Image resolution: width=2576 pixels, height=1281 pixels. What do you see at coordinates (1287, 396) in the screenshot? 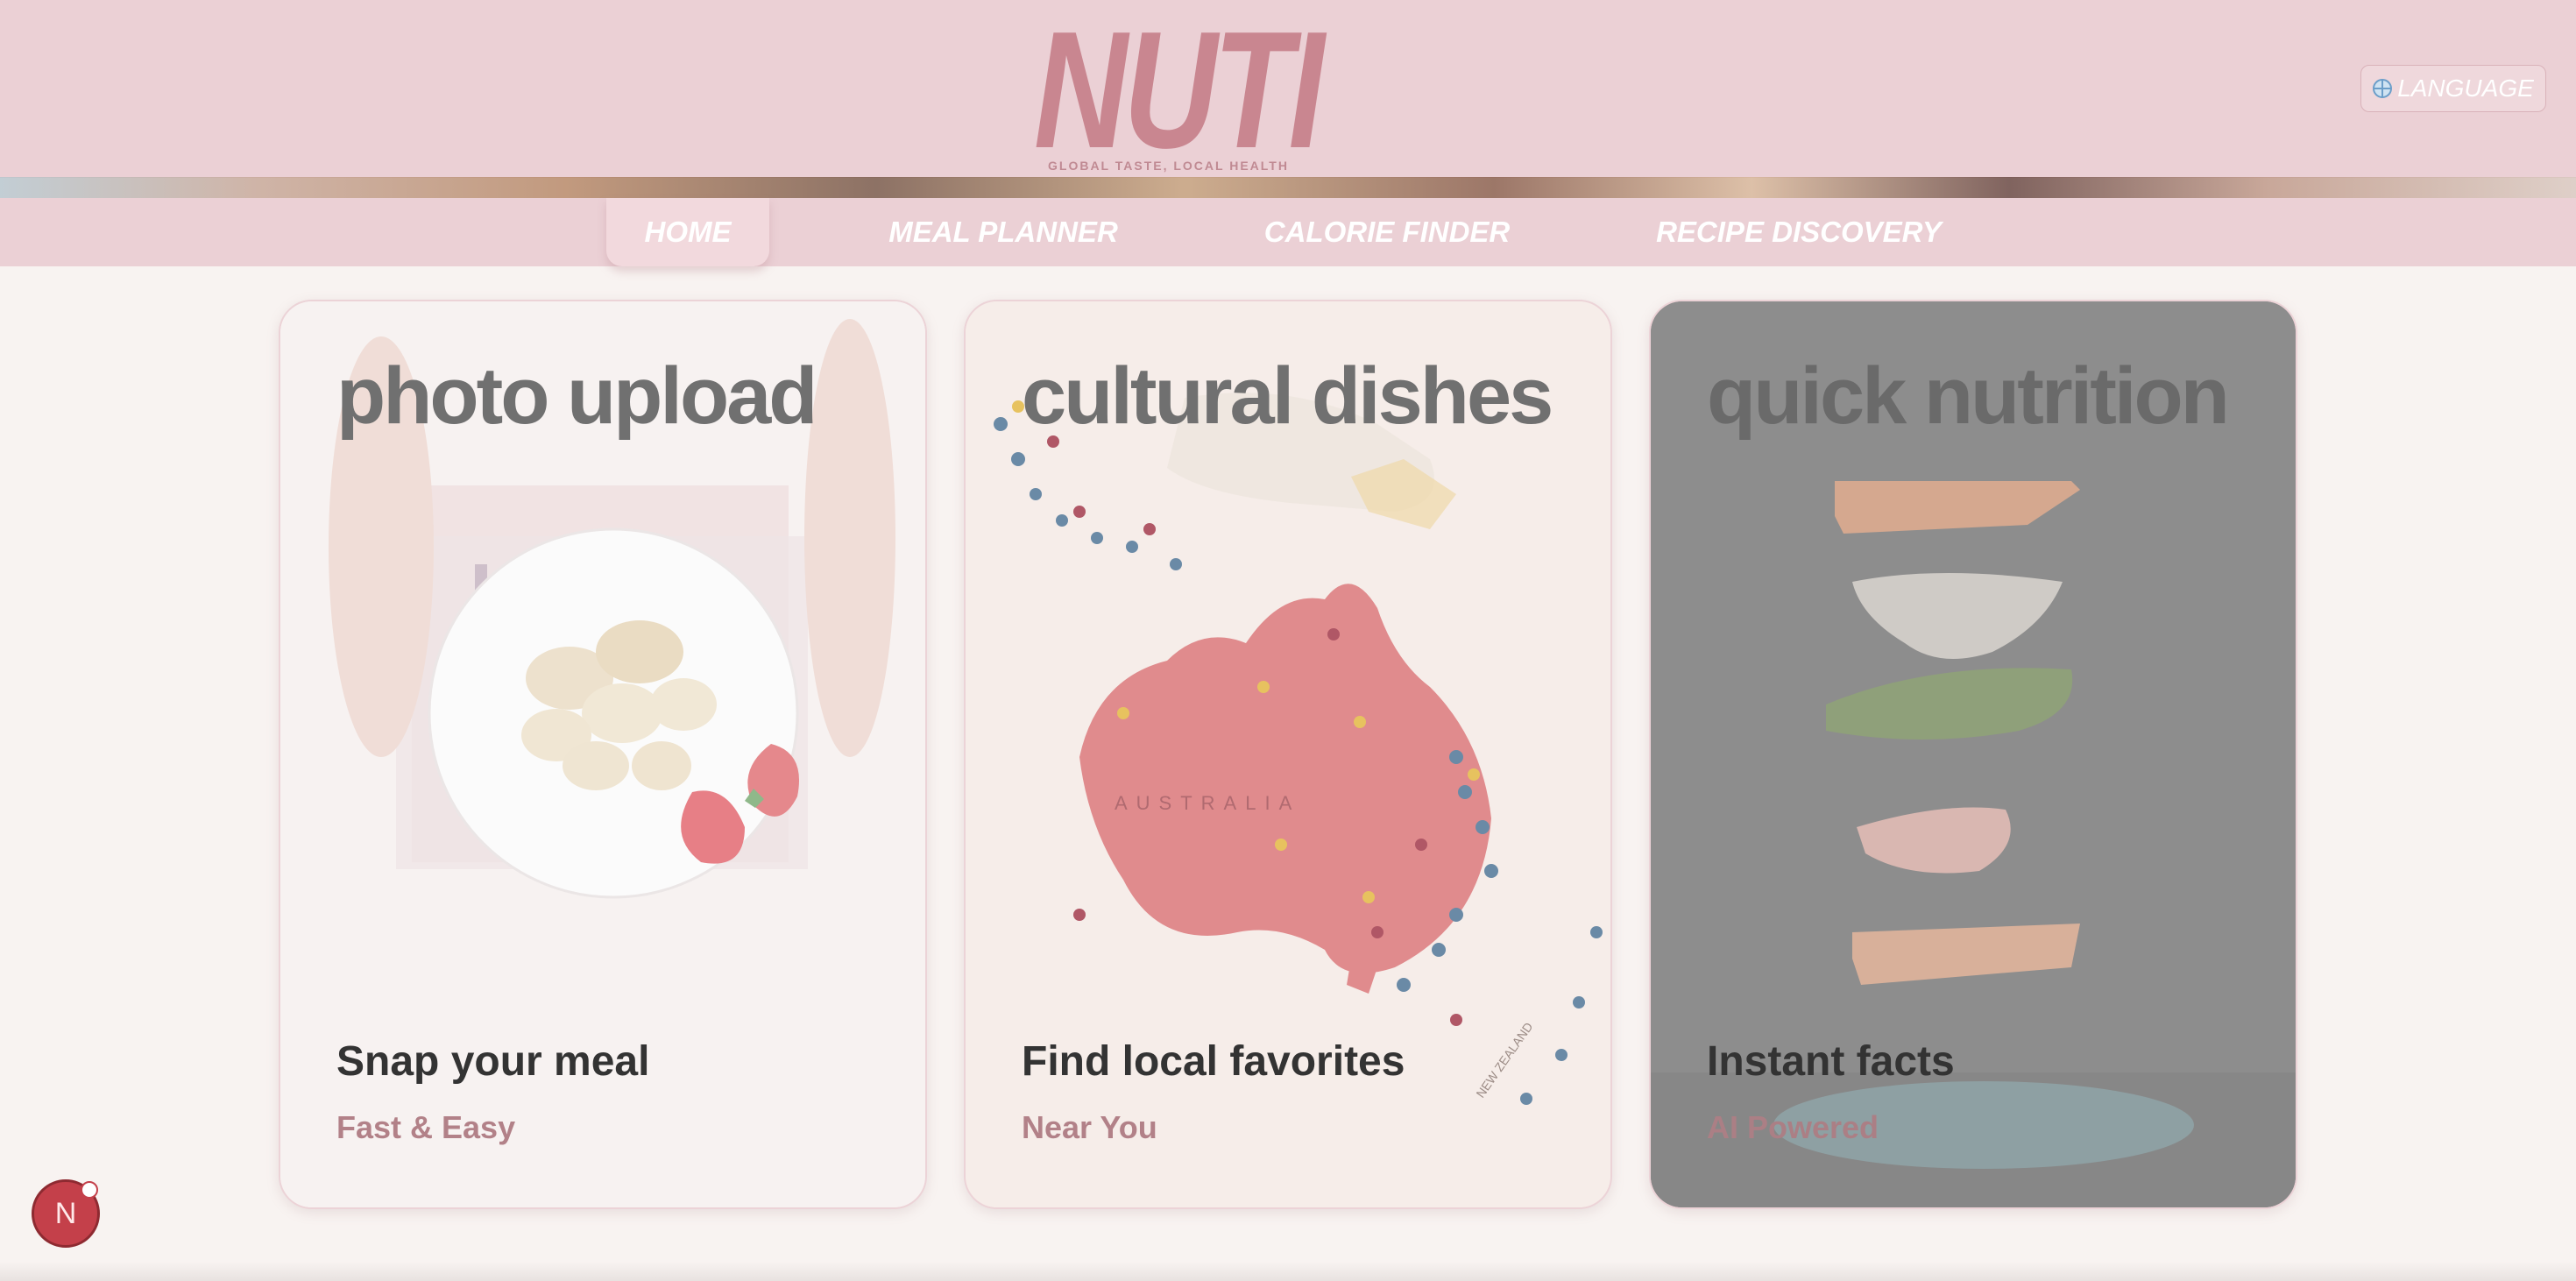
I see `card-title: cultural dishes` at bounding box center [1287, 396].